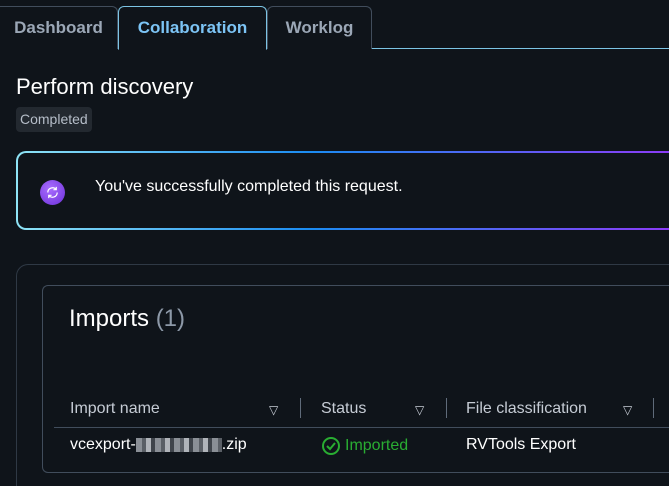 This screenshot has height=486, width=669. Describe the element at coordinates (319, 27) in the screenshot. I see `tab-worklog: Worklog` at that location.